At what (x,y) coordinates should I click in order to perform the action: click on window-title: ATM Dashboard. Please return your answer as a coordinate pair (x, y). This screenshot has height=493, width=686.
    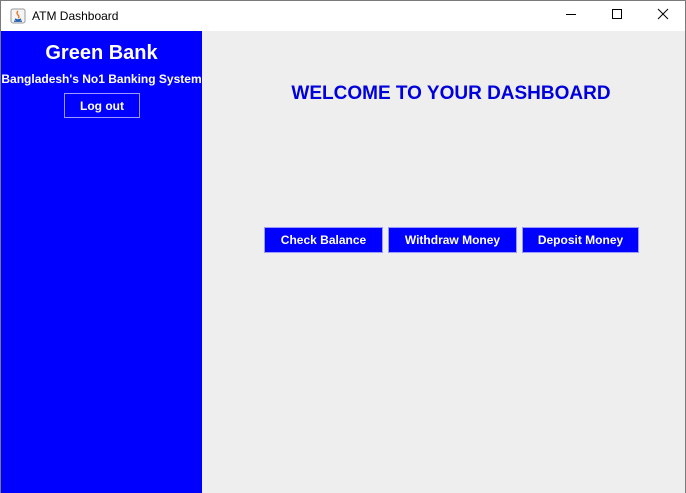
    Looking at the image, I should click on (75, 16).